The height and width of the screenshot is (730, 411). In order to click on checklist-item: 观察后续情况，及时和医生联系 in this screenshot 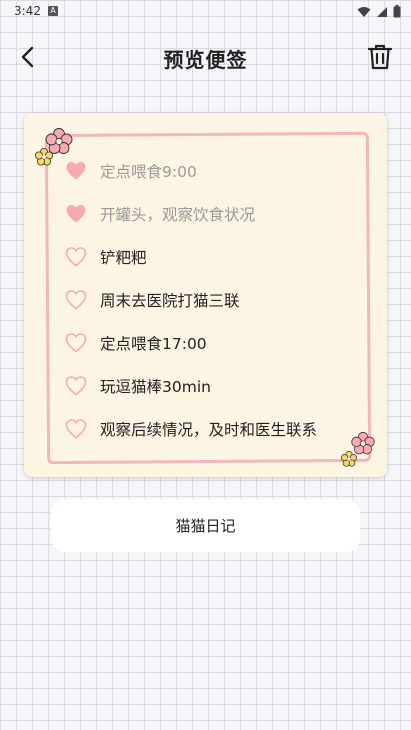, I will do `click(209, 428)`.